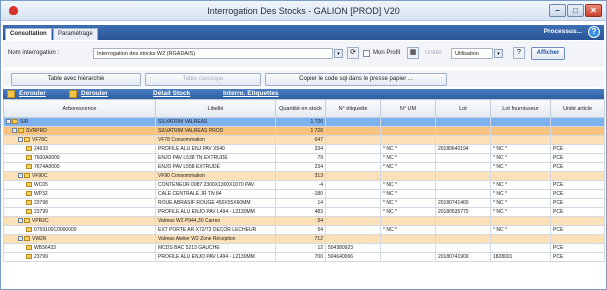  Describe the element at coordinates (304, 122) in the screenshot. I see `table-row: − SIR SILVATRIM VALREAS 1 726` at that location.